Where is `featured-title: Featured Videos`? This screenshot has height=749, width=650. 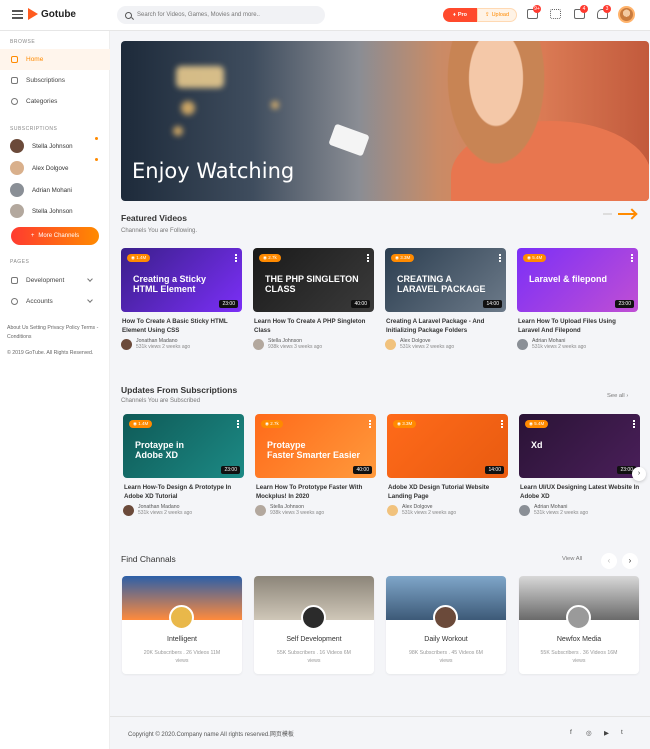 featured-title: Featured Videos is located at coordinates (154, 218).